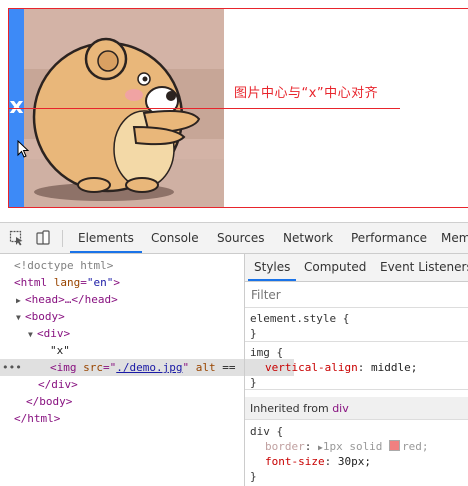 The height and width of the screenshot is (486, 468). Describe the element at coordinates (23, 149) in the screenshot. I see `mouse-cursor-icon` at that location.